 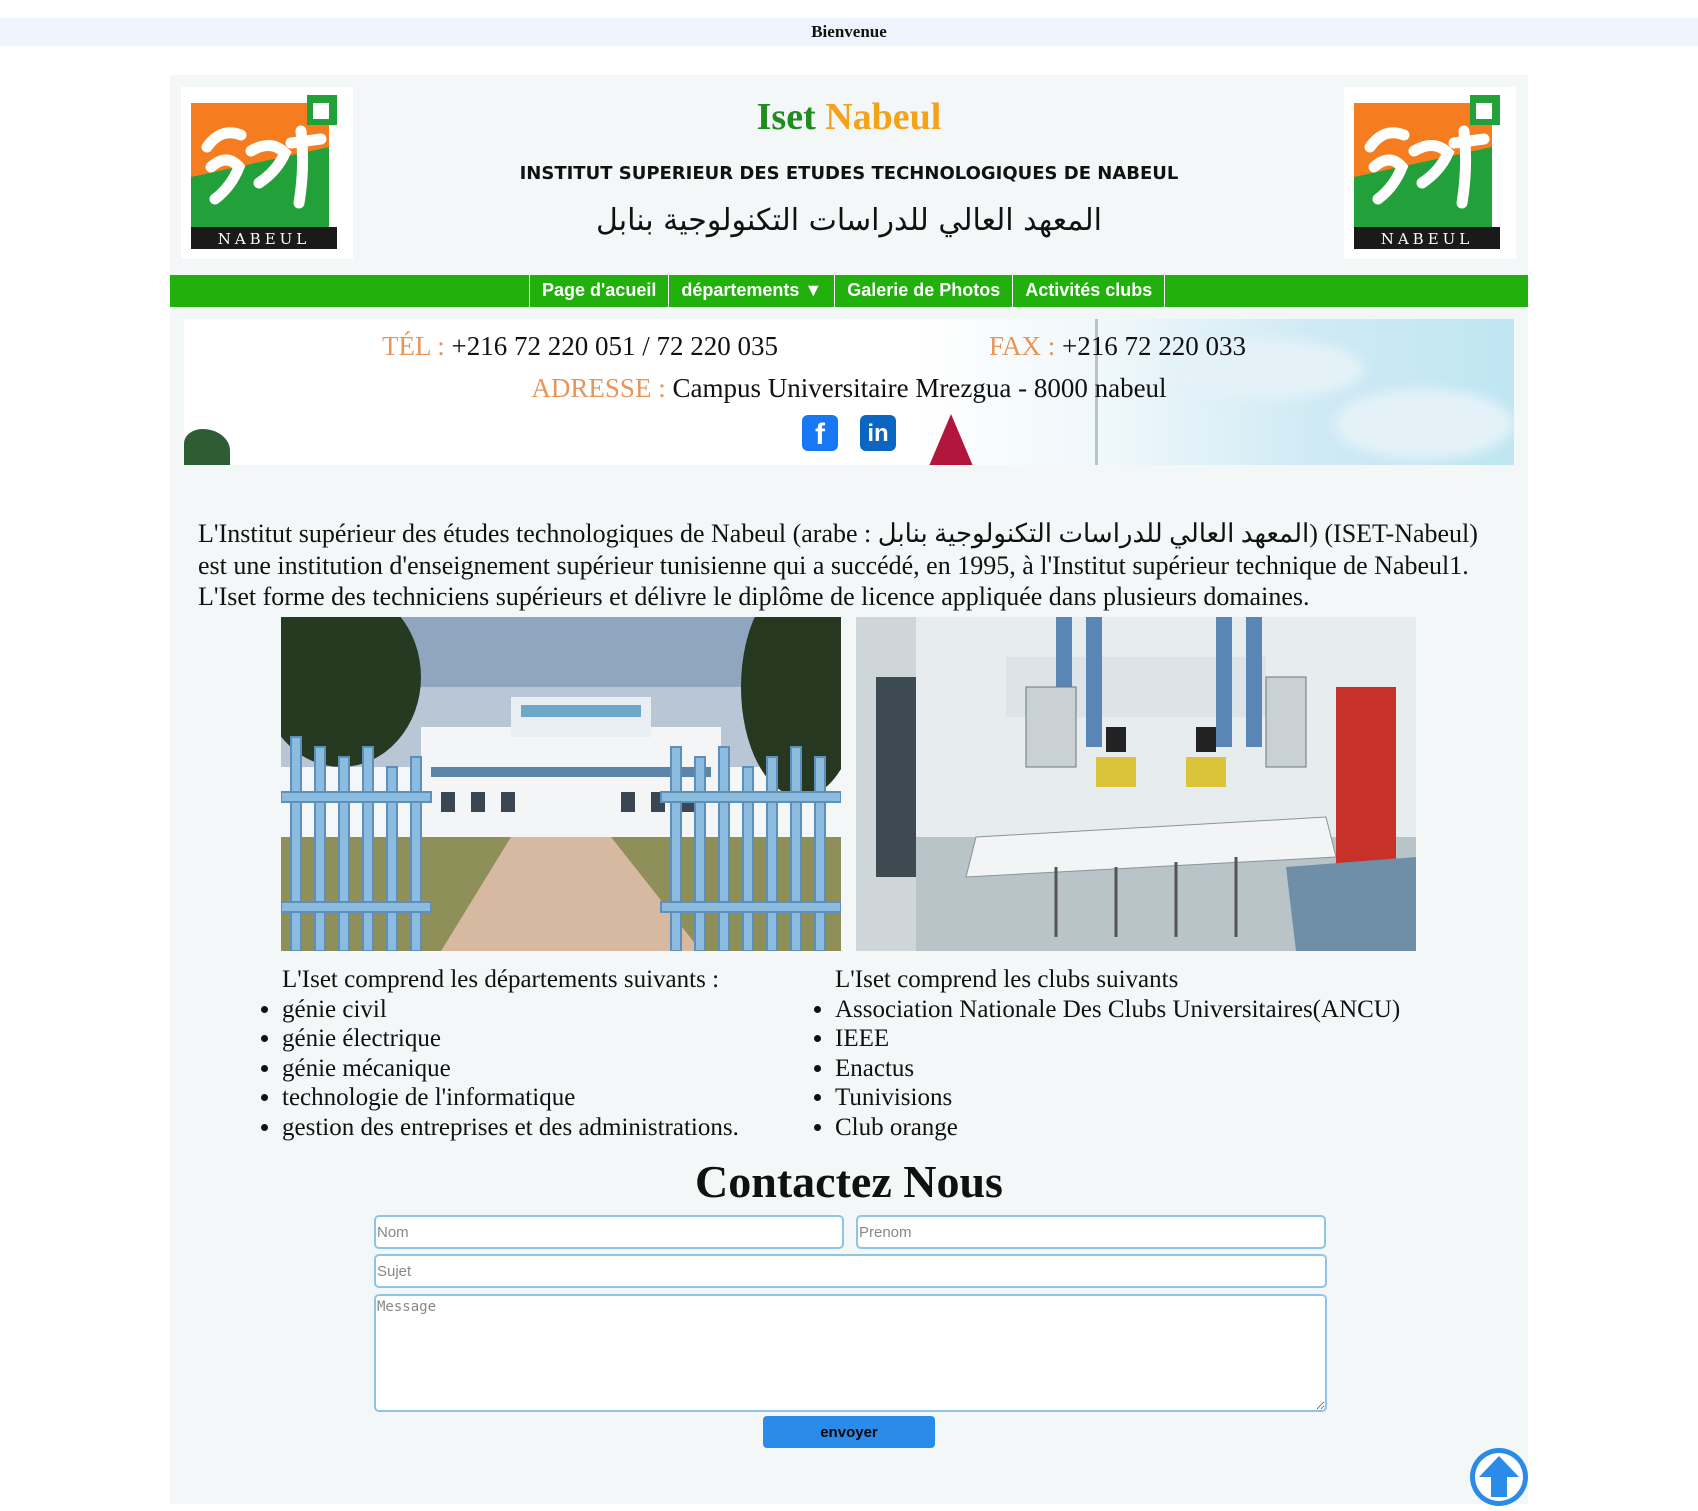 What do you see at coordinates (951, 439) in the screenshot?
I see `tunisian-flag-icon` at bounding box center [951, 439].